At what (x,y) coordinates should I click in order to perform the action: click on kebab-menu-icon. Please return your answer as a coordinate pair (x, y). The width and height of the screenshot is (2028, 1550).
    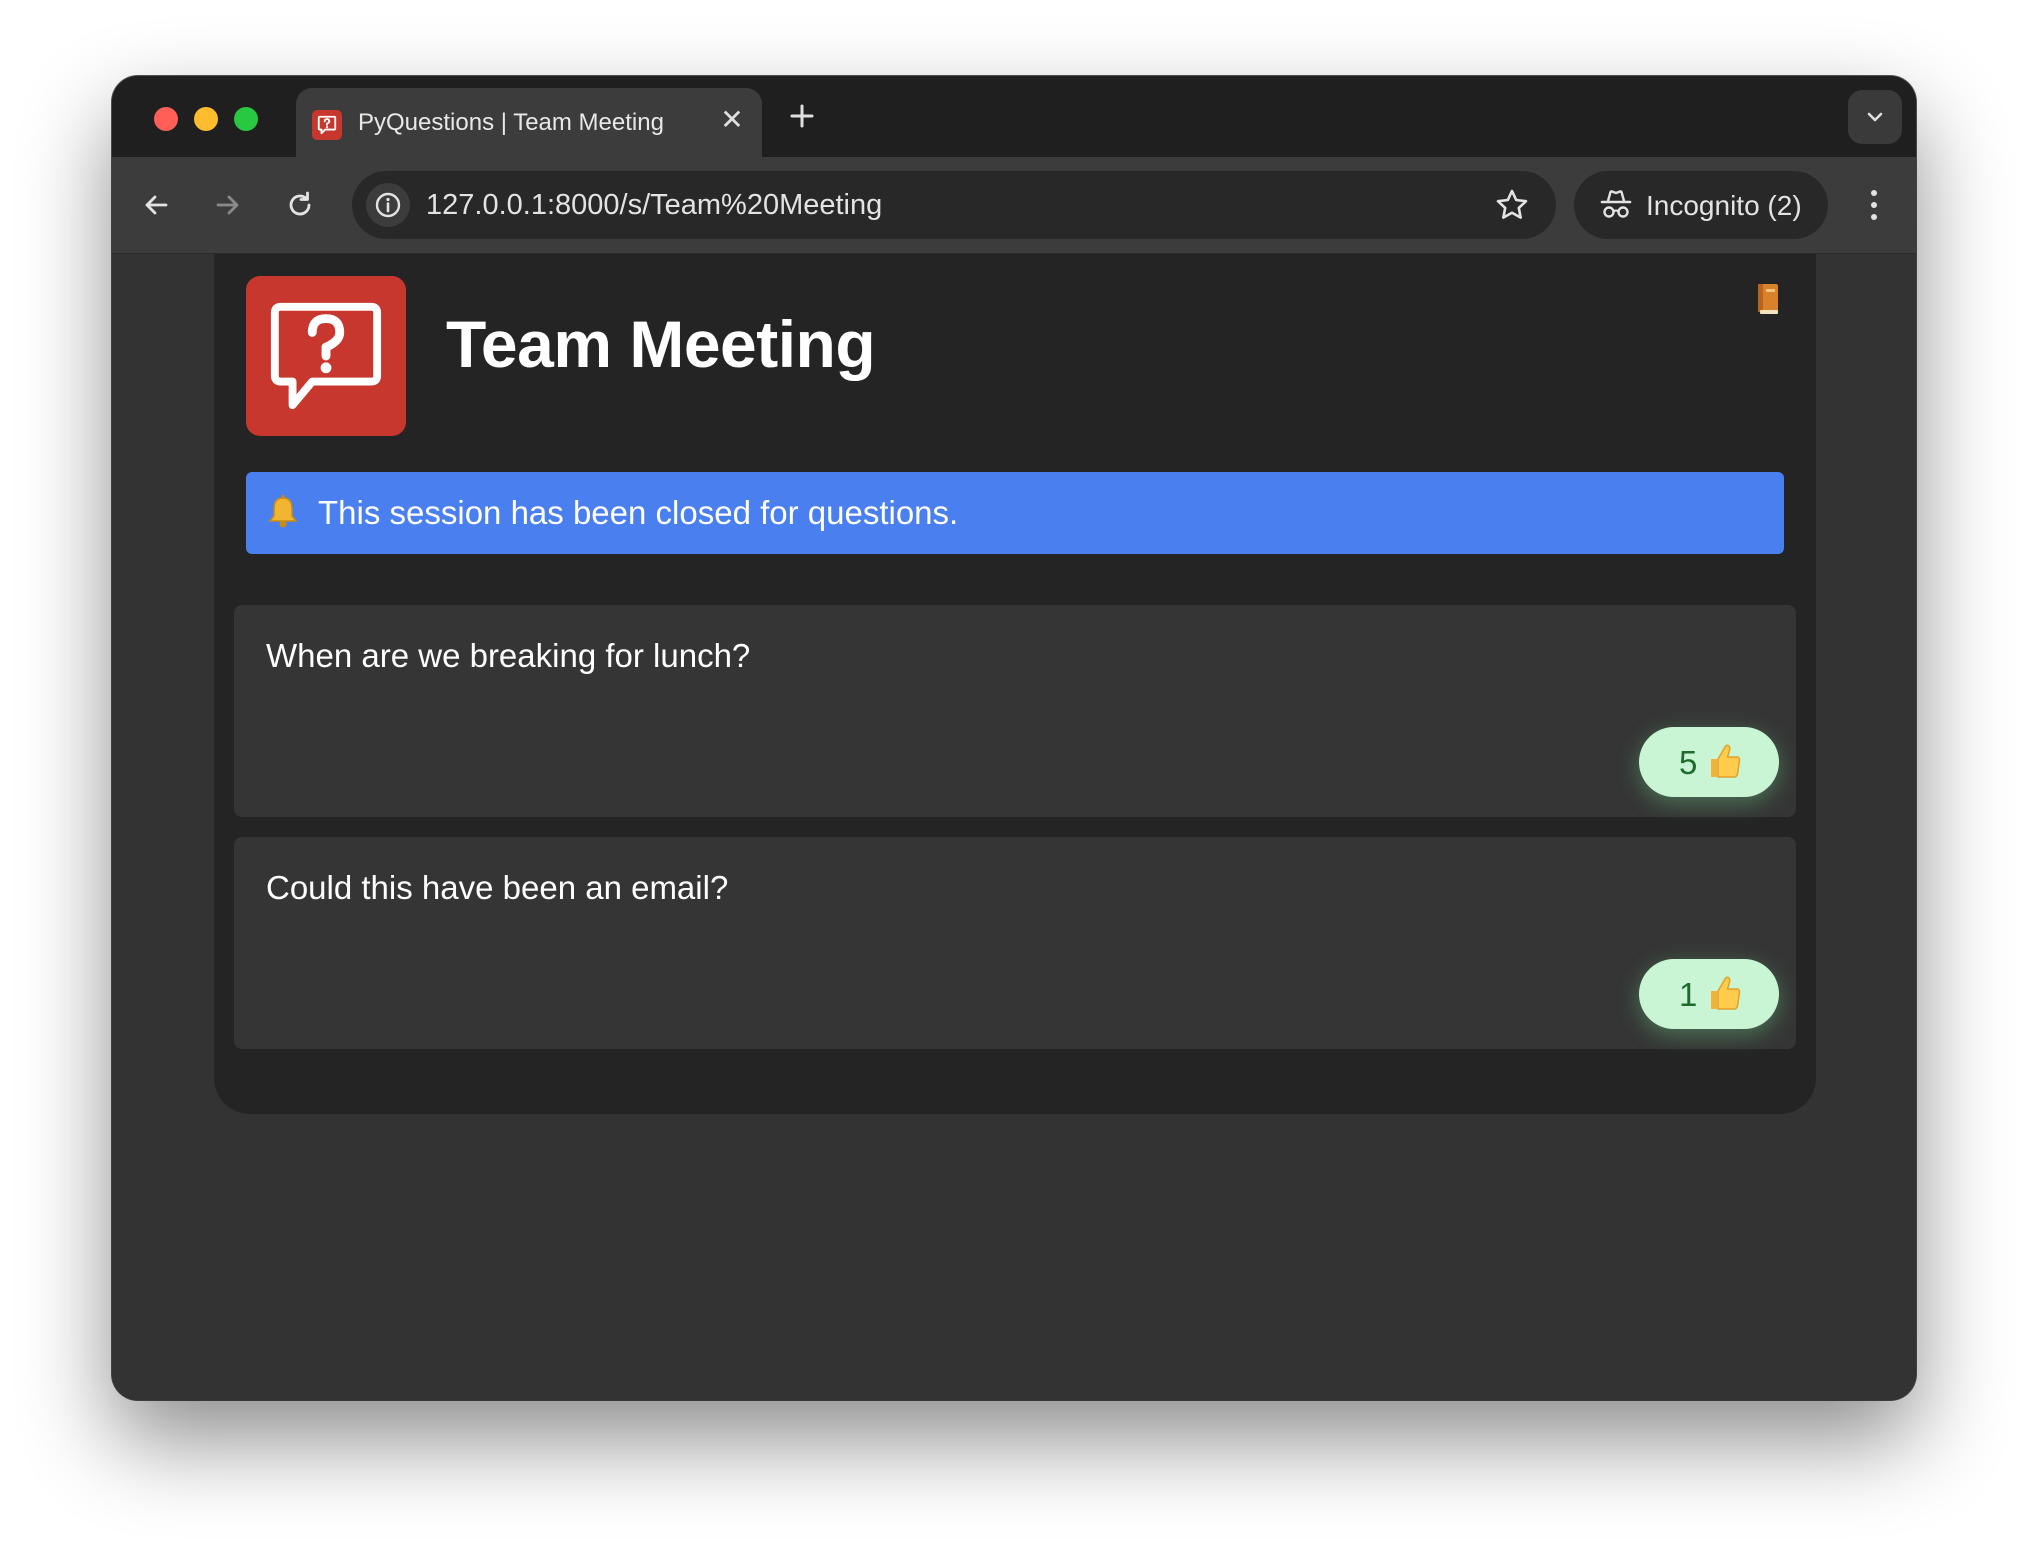
    Looking at the image, I should click on (1874, 205).